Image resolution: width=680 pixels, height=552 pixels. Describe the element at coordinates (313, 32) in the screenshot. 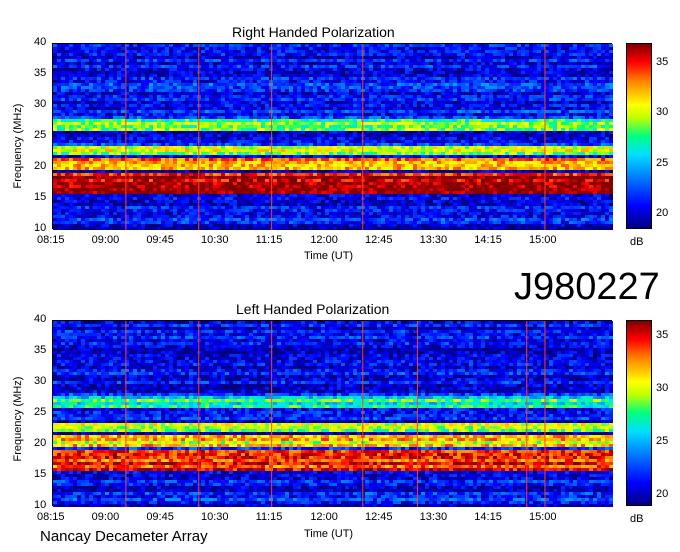

I see `top-panel-title: Right Handed Polarization` at that location.